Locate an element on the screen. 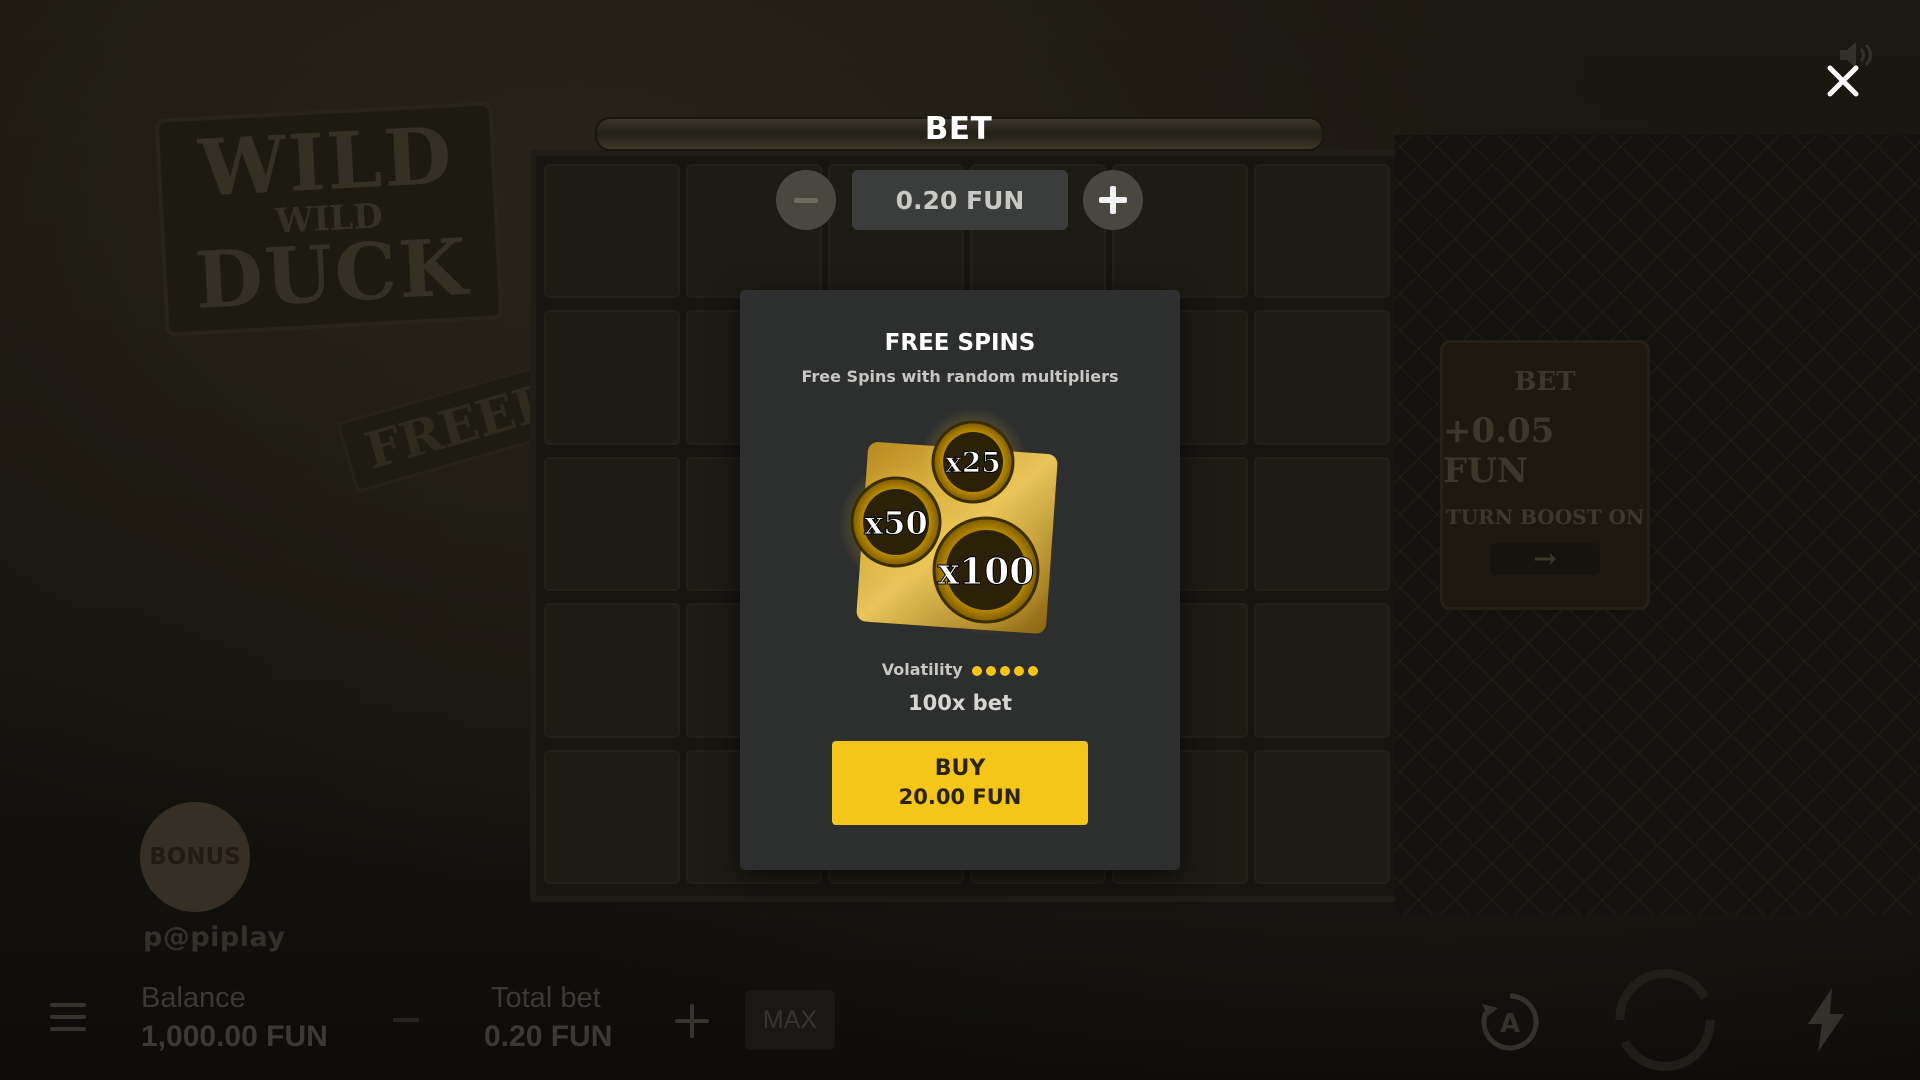 The image size is (1920, 1080). coin-x50: x50 is located at coordinates (896, 522).